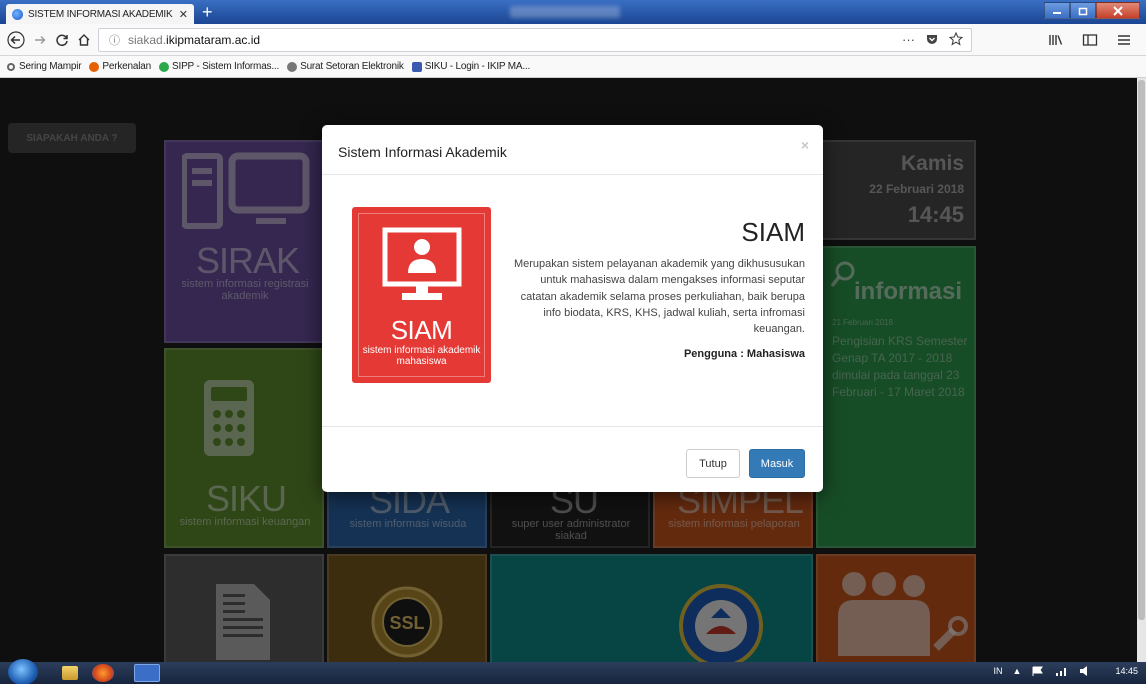 The width and height of the screenshot is (1146, 684). I want to click on url-subdomain: siakad., so click(147, 40).